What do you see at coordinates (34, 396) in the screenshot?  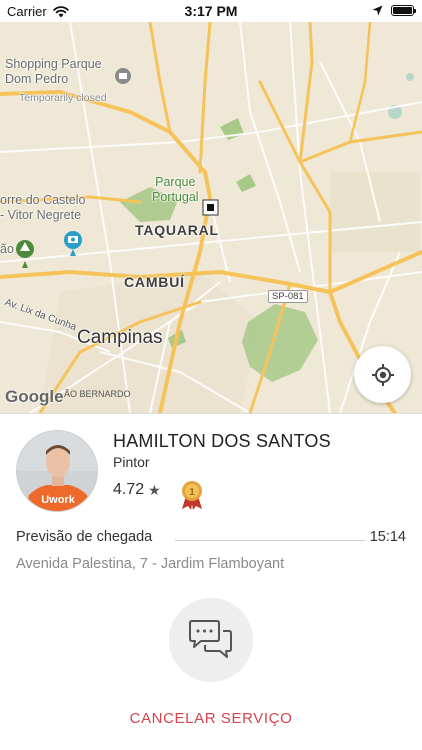 I see `google-attribution: Google` at bounding box center [34, 396].